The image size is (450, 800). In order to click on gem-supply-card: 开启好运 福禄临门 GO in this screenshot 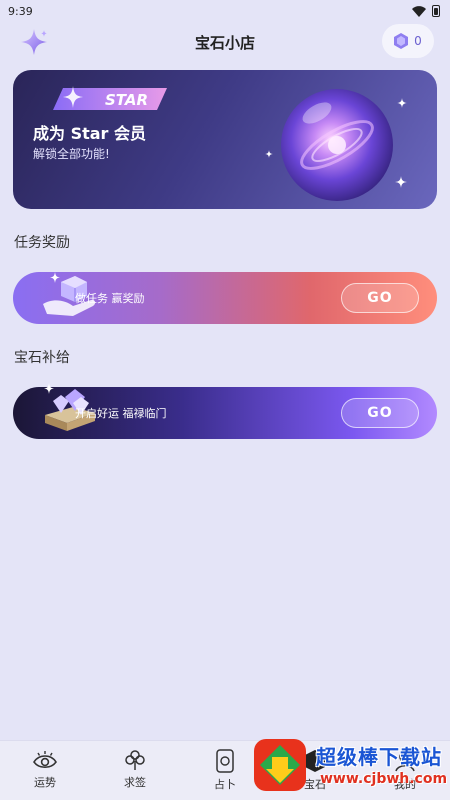, I will do `click(225, 411)`.